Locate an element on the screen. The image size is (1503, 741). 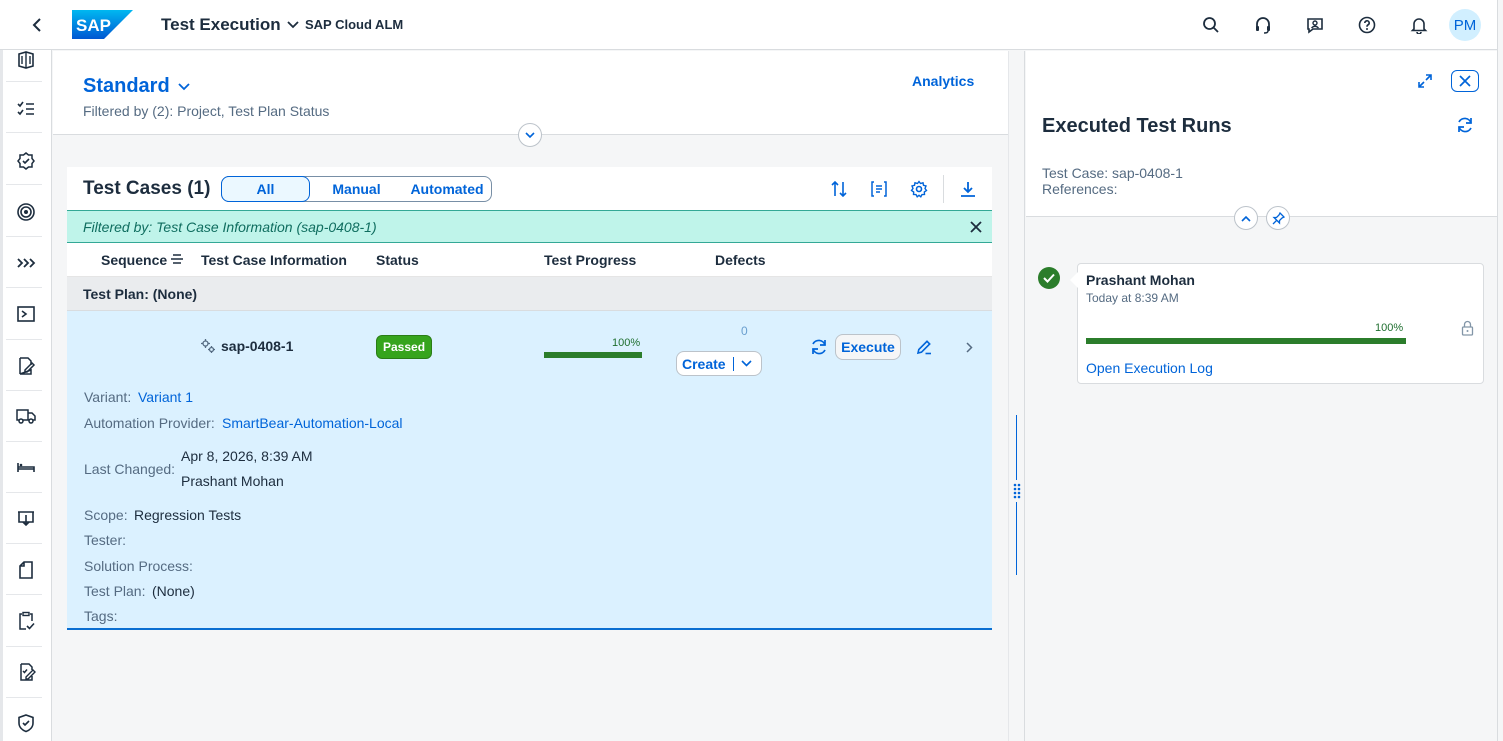
forward-chevrons-icon is located at coordinates (26, 263).